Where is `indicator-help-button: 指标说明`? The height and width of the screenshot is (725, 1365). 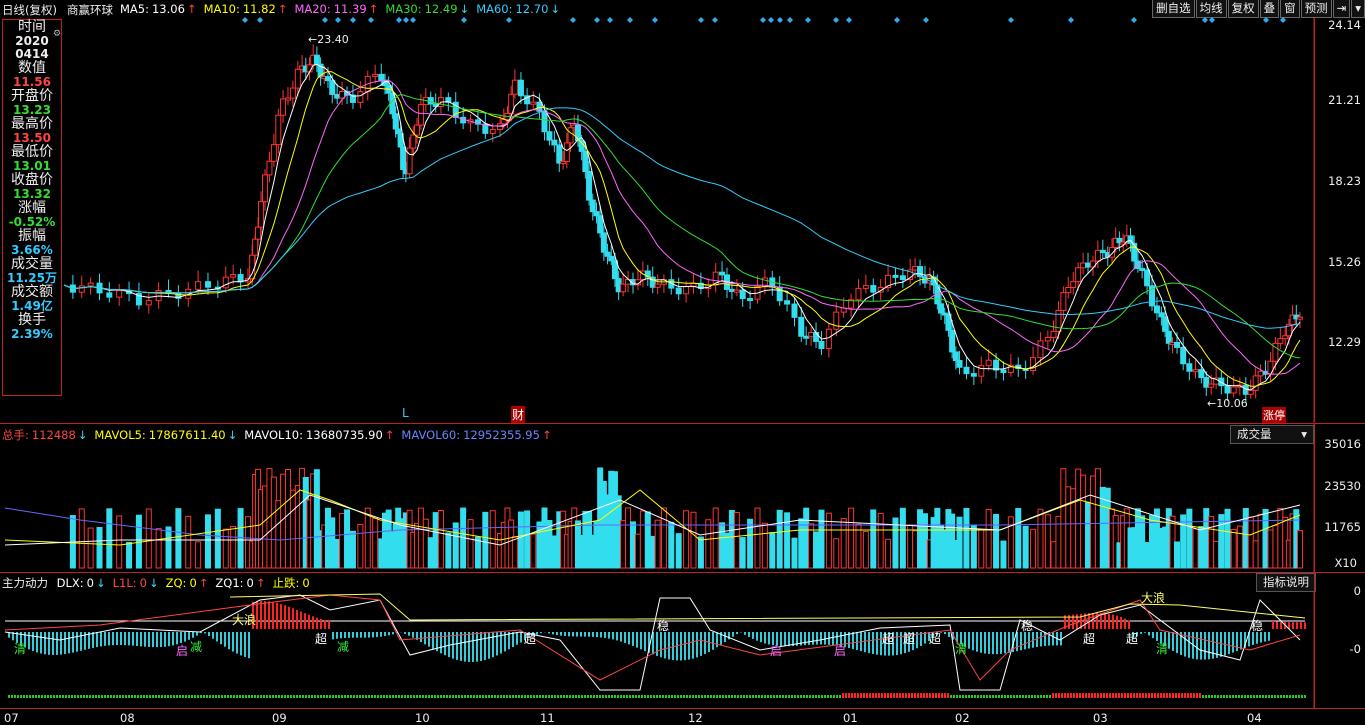
indicator-help-button: 指标说明 is located at coordinates (1286, 582).